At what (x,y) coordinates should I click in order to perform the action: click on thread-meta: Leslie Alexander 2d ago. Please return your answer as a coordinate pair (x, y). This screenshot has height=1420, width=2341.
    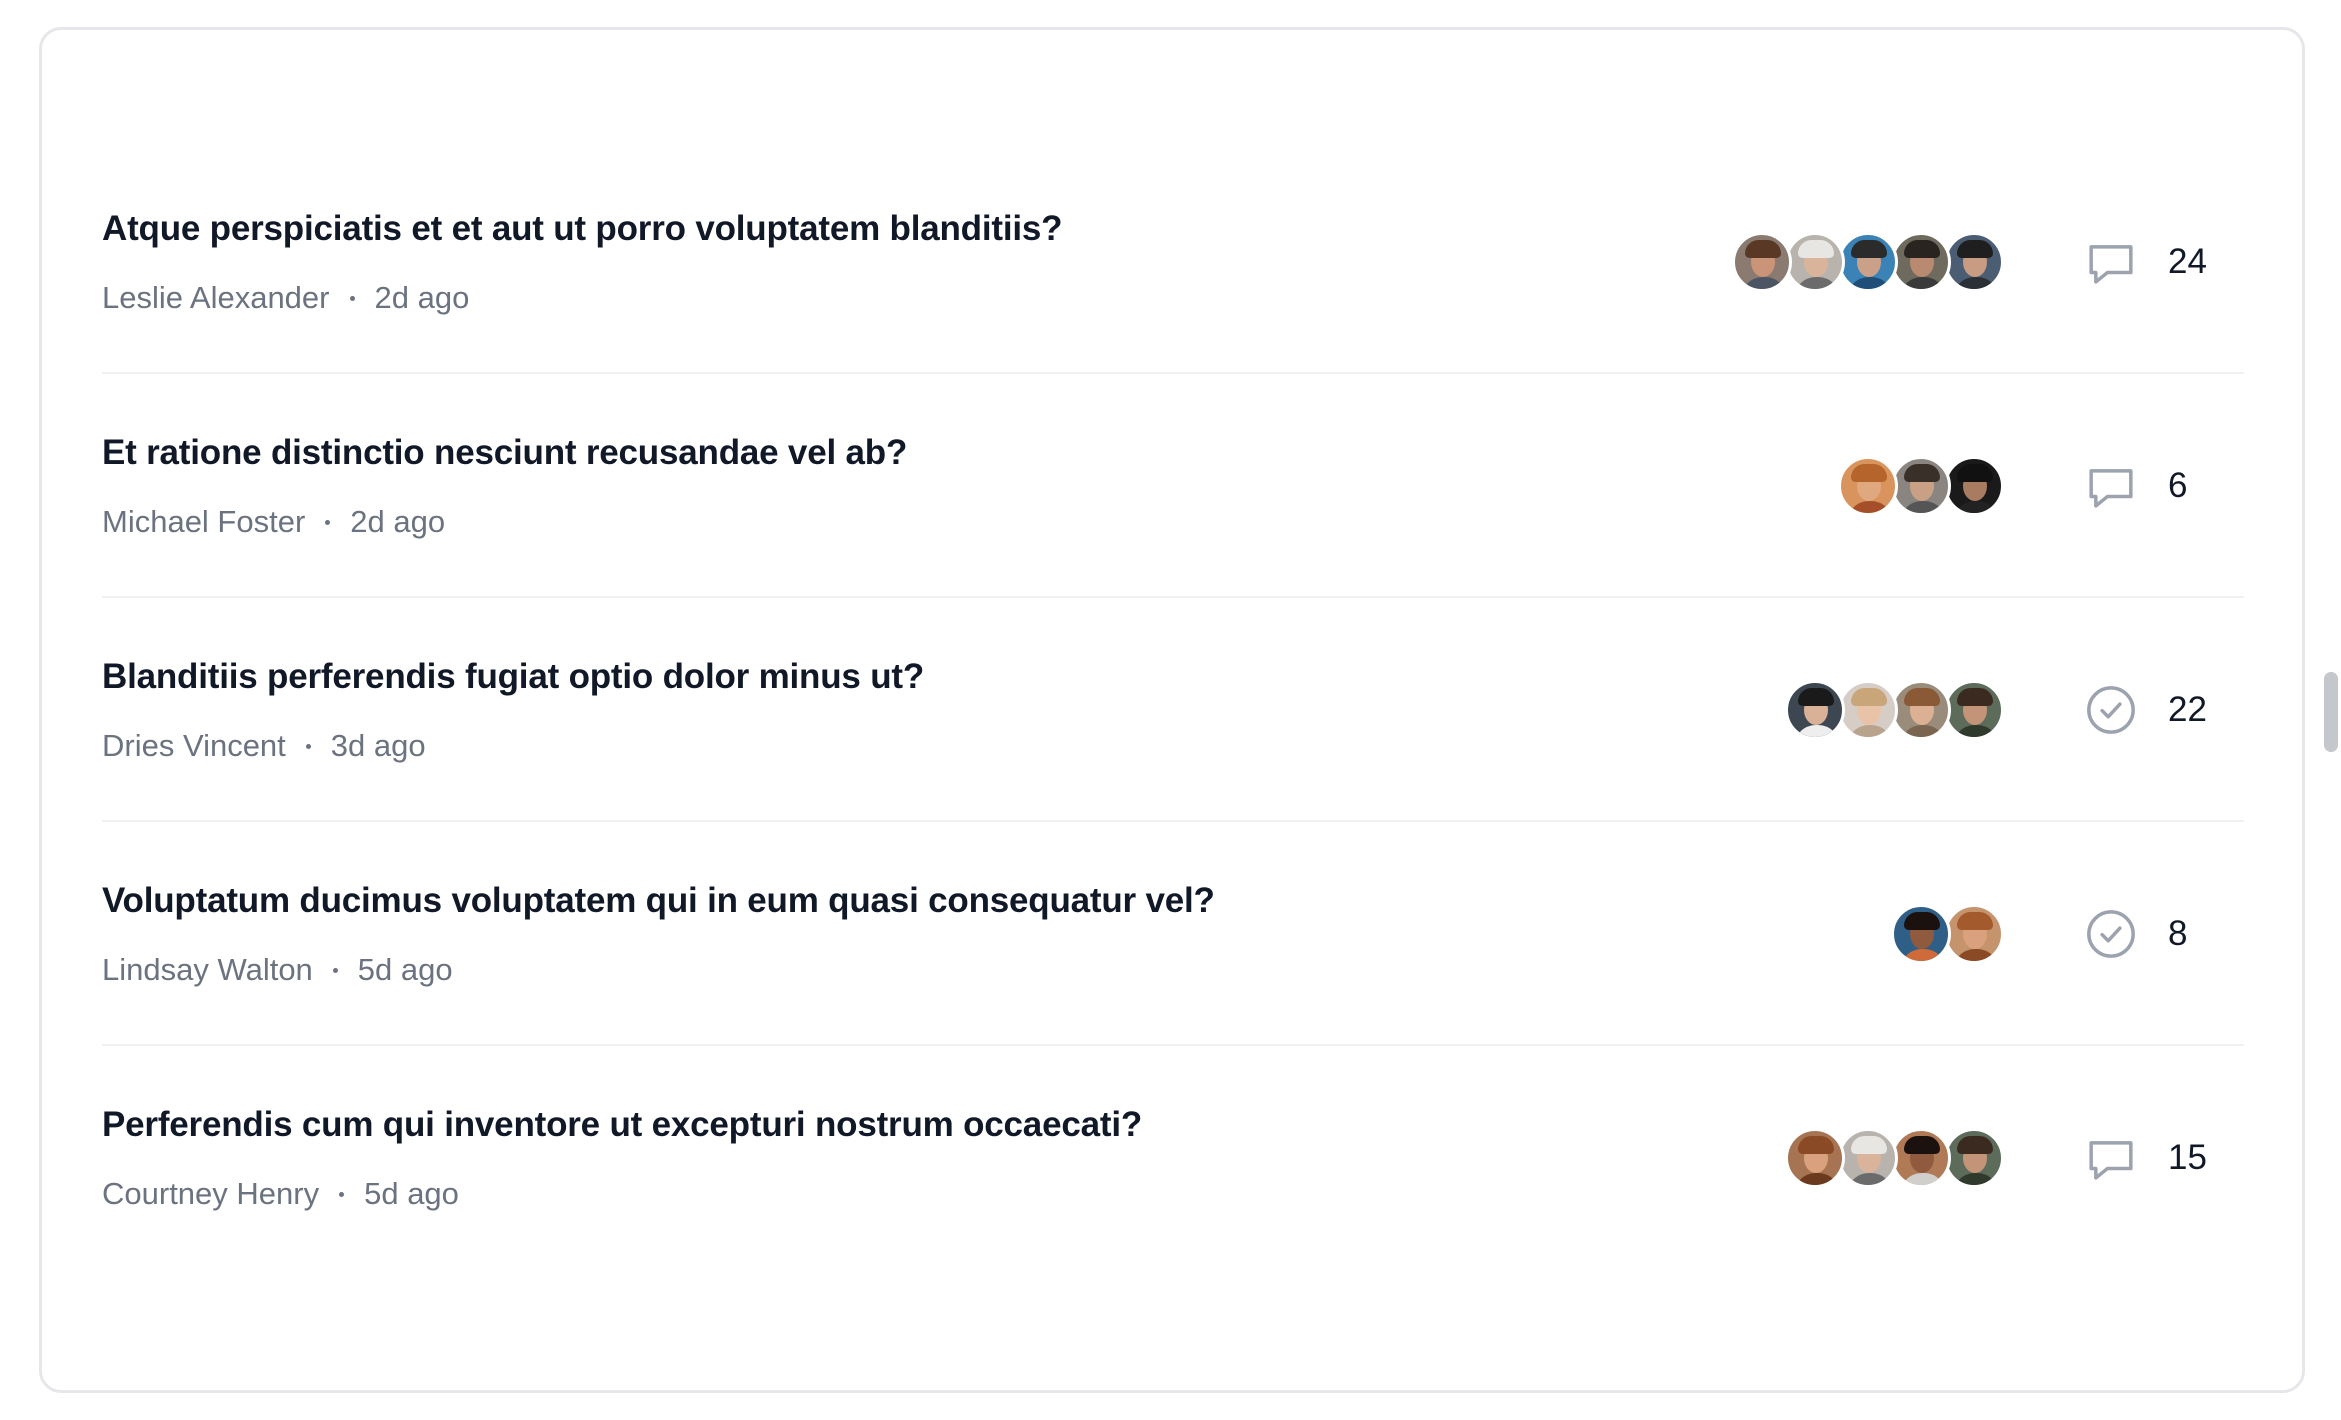
    Looking at the image, I should click on (285, 298).